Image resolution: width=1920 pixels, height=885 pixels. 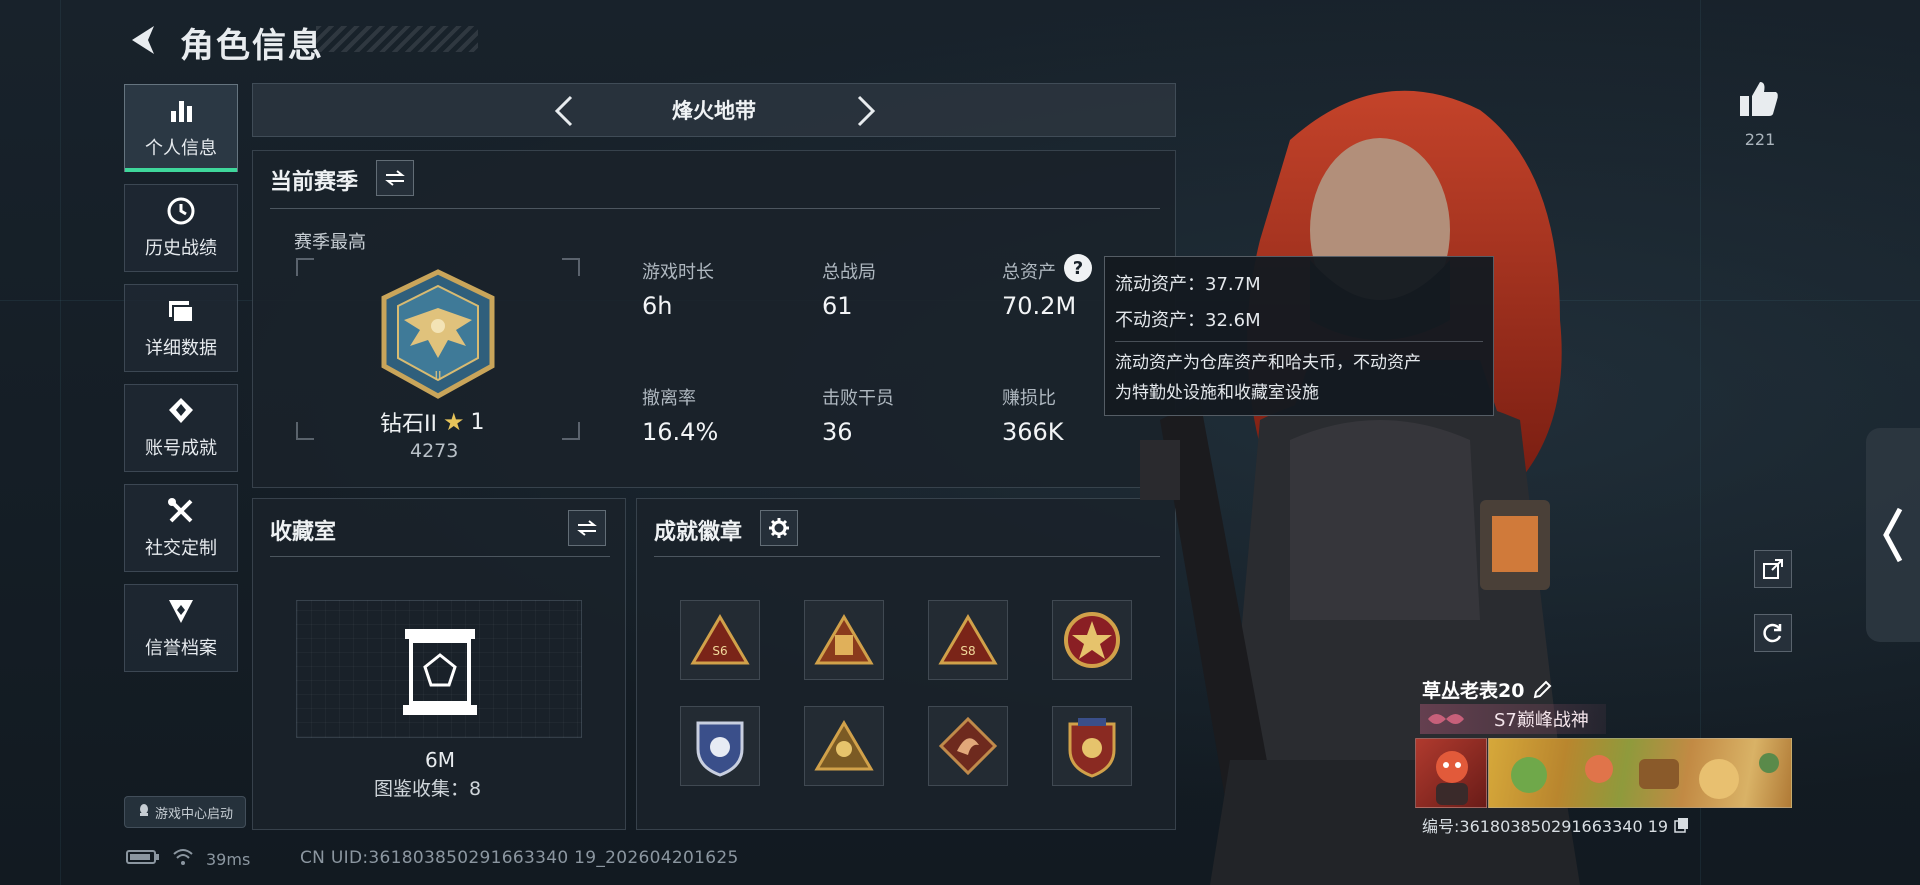 I want to click on help-icon: ?, so click(x=1078, y=268).